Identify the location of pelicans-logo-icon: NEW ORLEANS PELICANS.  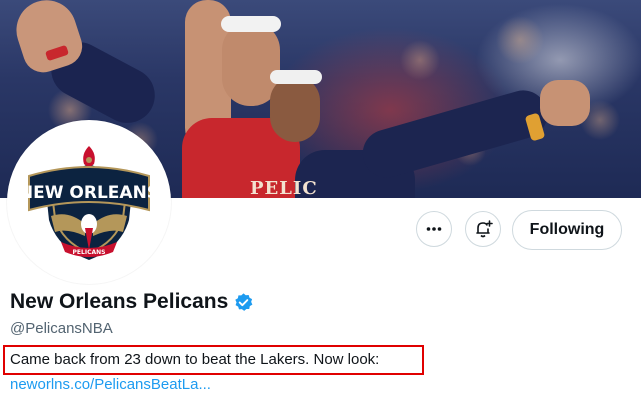
(89, 203).